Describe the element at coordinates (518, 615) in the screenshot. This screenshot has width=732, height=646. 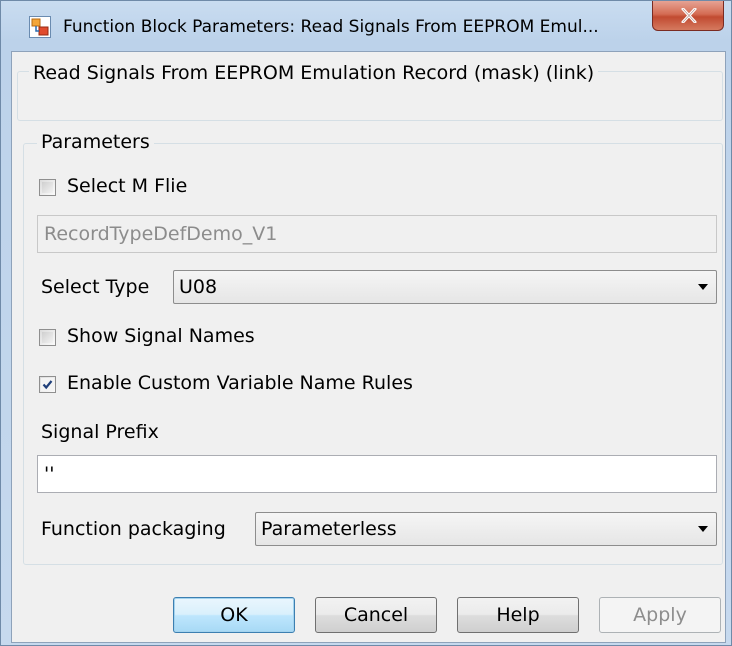
I see `help-button: Help` at that location.